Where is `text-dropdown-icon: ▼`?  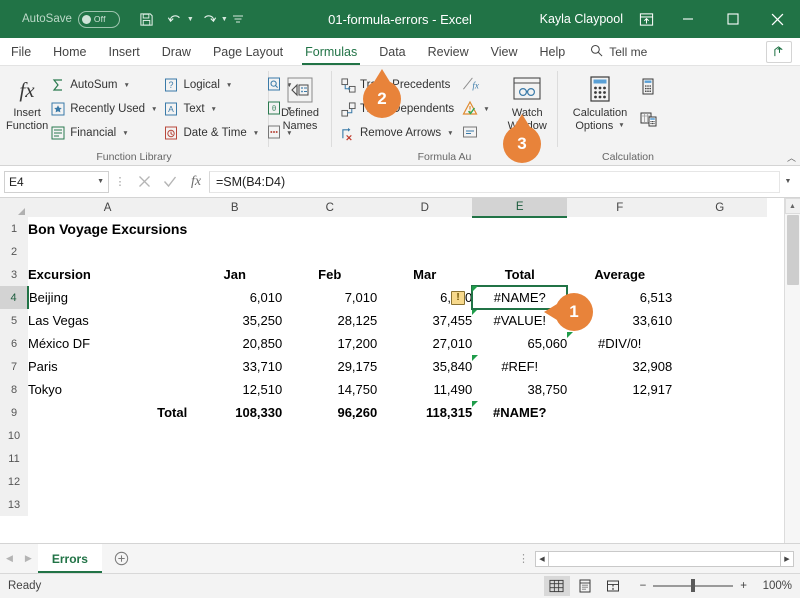 text-dropdown-icon: ▼ is located at coordinates (214, 109).